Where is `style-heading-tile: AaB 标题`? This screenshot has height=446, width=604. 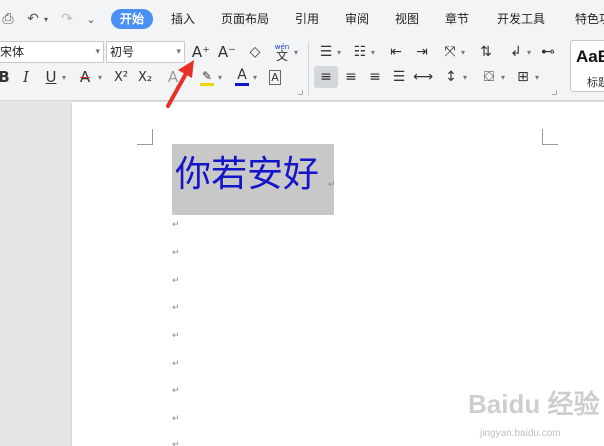 style-heading-tile: AaB 标题 is located at coordinates (587, 66).